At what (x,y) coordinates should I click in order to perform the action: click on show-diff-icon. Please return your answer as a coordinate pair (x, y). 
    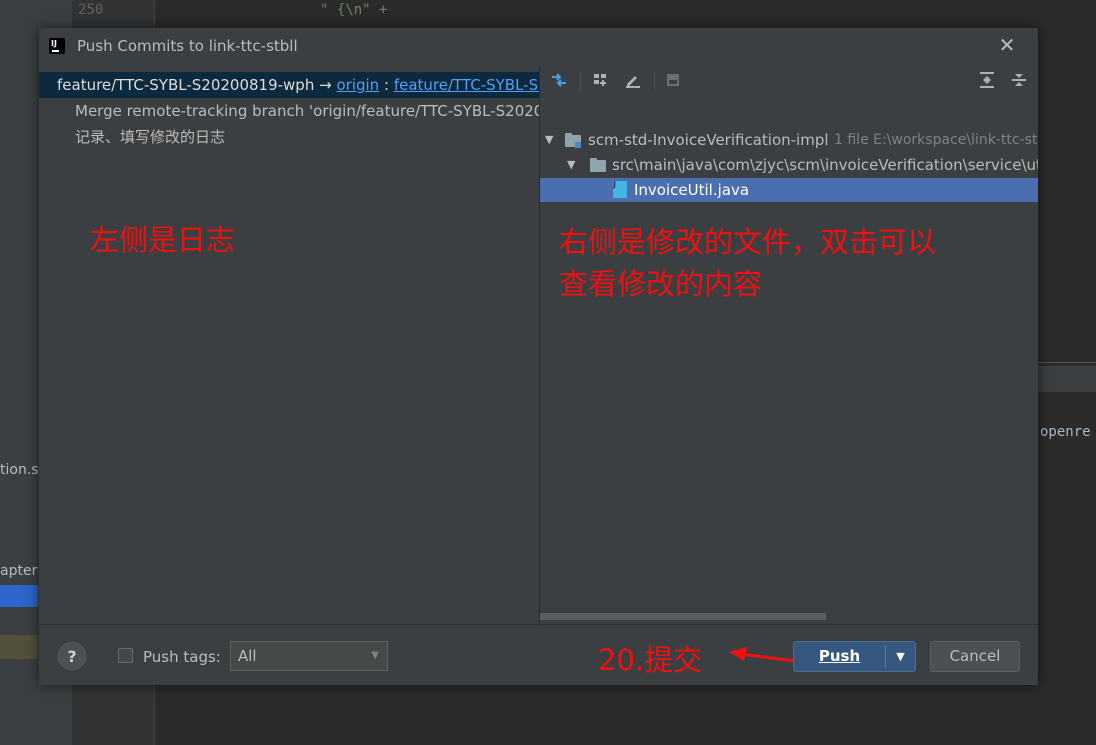
    Looking at the image, I should click on (559, 80).